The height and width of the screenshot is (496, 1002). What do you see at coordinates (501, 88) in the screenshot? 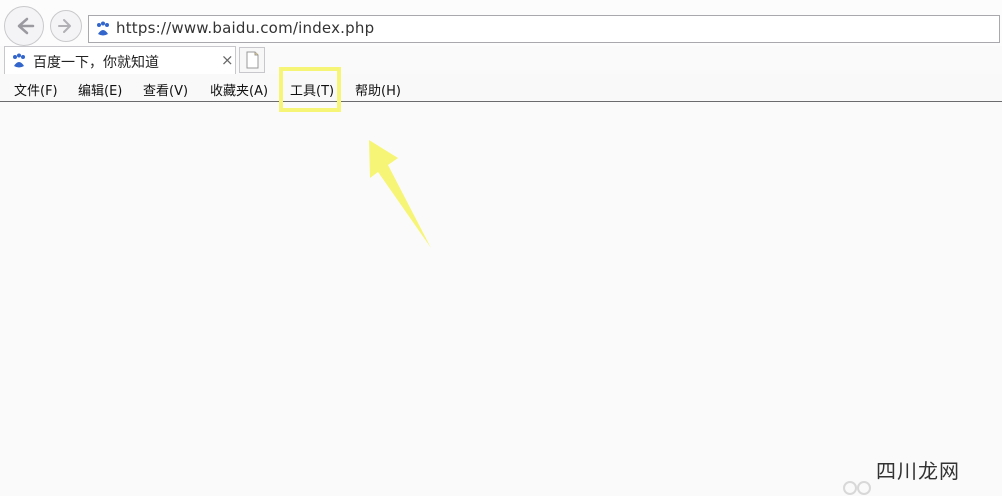
I see `menu-bar: 文件(F) 编辑(E) 查看(V) 收藏夹(A) 工具(T) 帮助(H)` at bounding box center [501, 88].